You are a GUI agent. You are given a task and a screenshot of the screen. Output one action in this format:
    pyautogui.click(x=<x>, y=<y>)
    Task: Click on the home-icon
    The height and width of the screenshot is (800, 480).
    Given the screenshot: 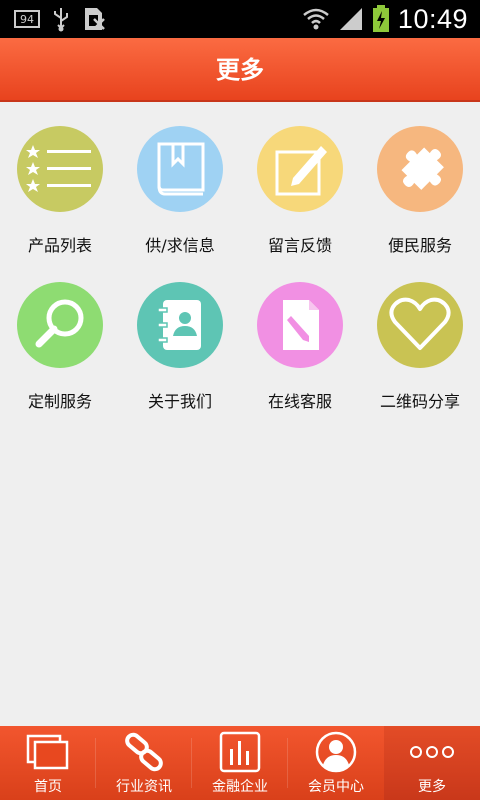 What is the action you would take?
    pyautogui.click(x=47, y=752)
    